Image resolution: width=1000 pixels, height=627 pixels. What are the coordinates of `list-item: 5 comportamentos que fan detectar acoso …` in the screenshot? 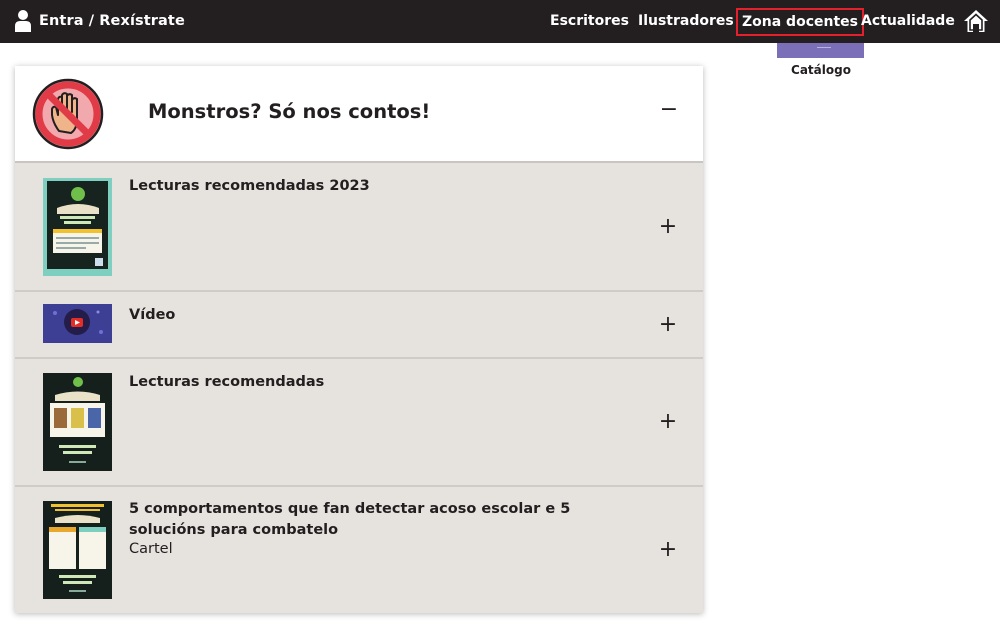 It's located at (359, 550).